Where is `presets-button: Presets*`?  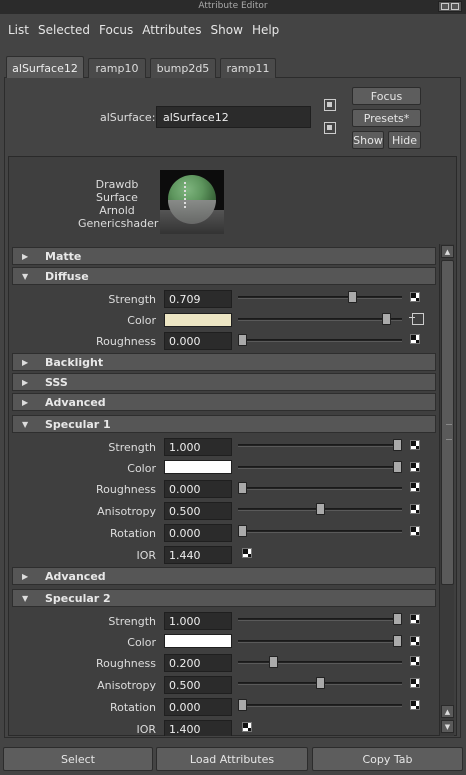 presets-button: Presets* is located at coordinates (386, 118).